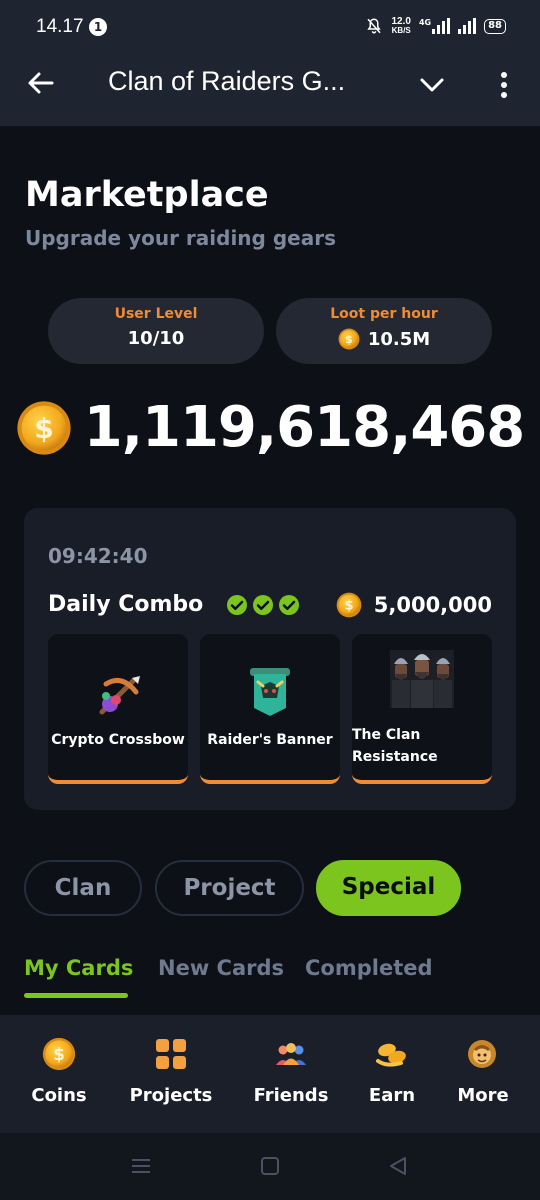 The height and width of the screenshot is (1200, 540). Describe the element at coordinates (401, 21) in the screenshot. I see `network-speed-value: 12.0` at that location.